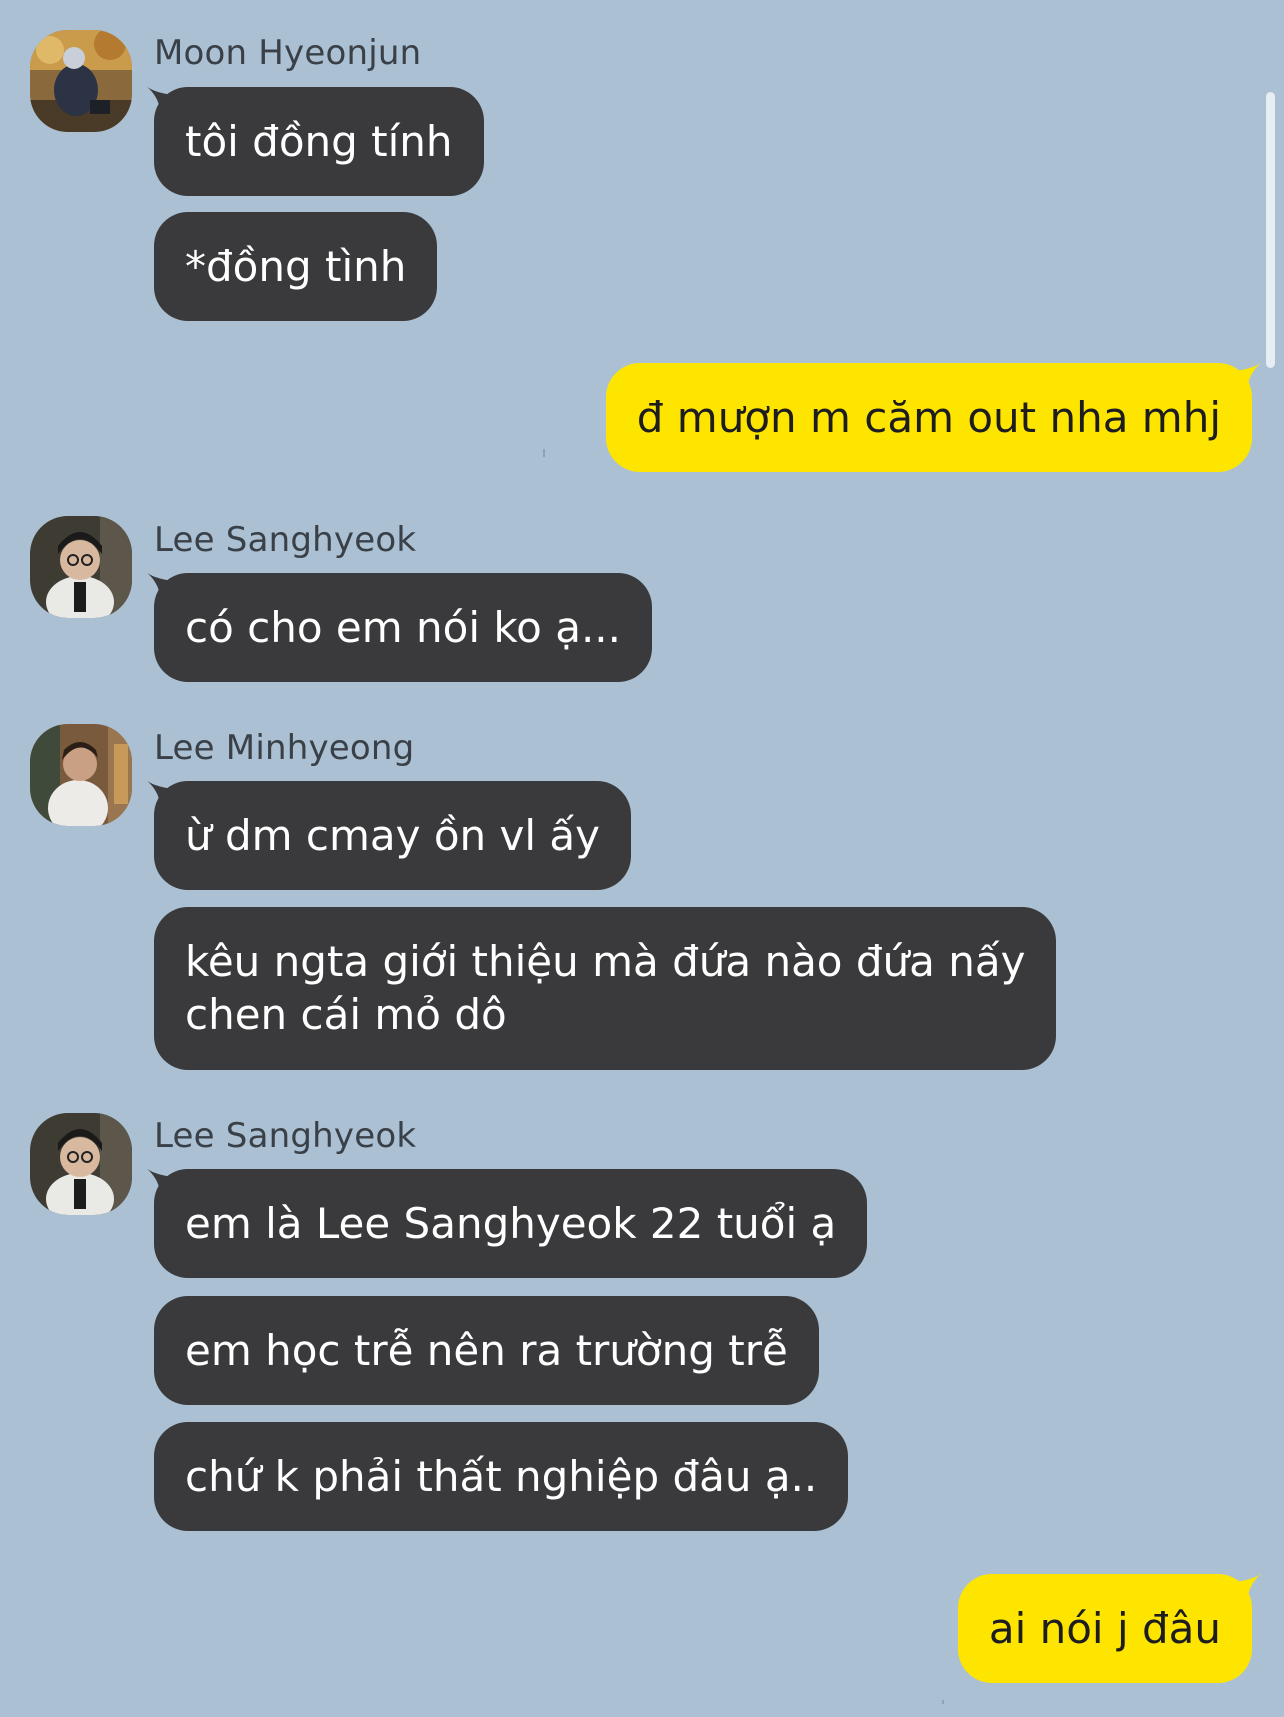 This screenshot has height=1717, width=1284. I want to click on message-bubble: tôi đồng tính, so click(319, 141).